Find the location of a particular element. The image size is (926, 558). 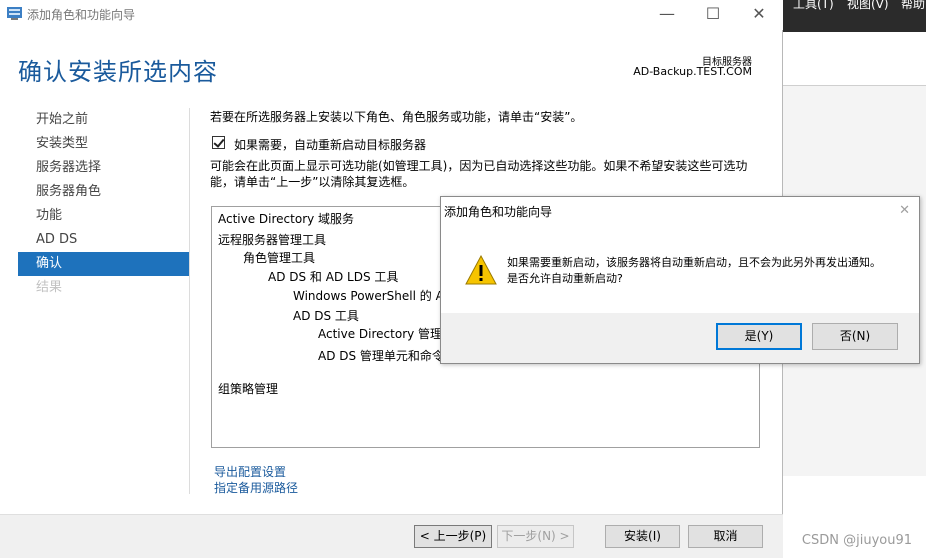

nav-item-ad-ds: AD DS is located at coordinates (103, 240).